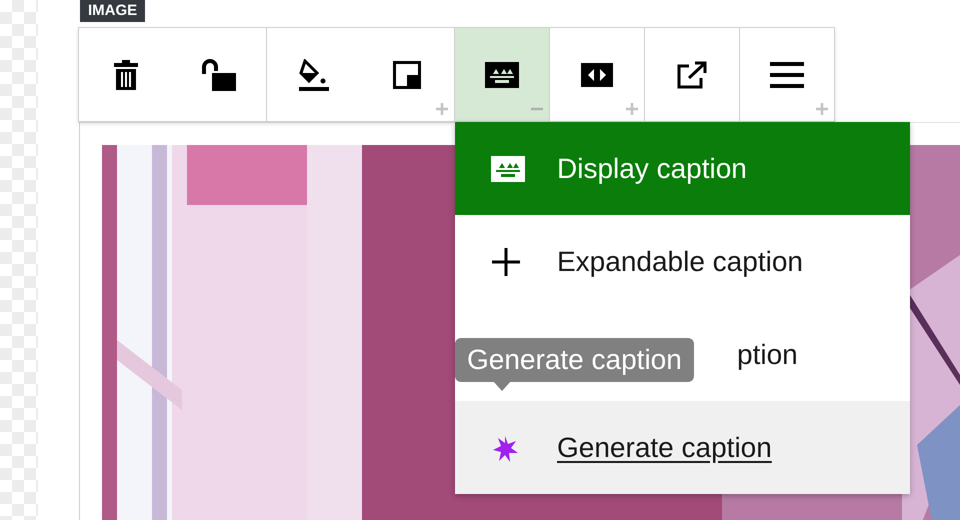 The width and height of the screenshot is (960, 520). Describe the element at coordinates (502, 386) in the screenshot. I see `tooltip-arrow-icon` at that location.